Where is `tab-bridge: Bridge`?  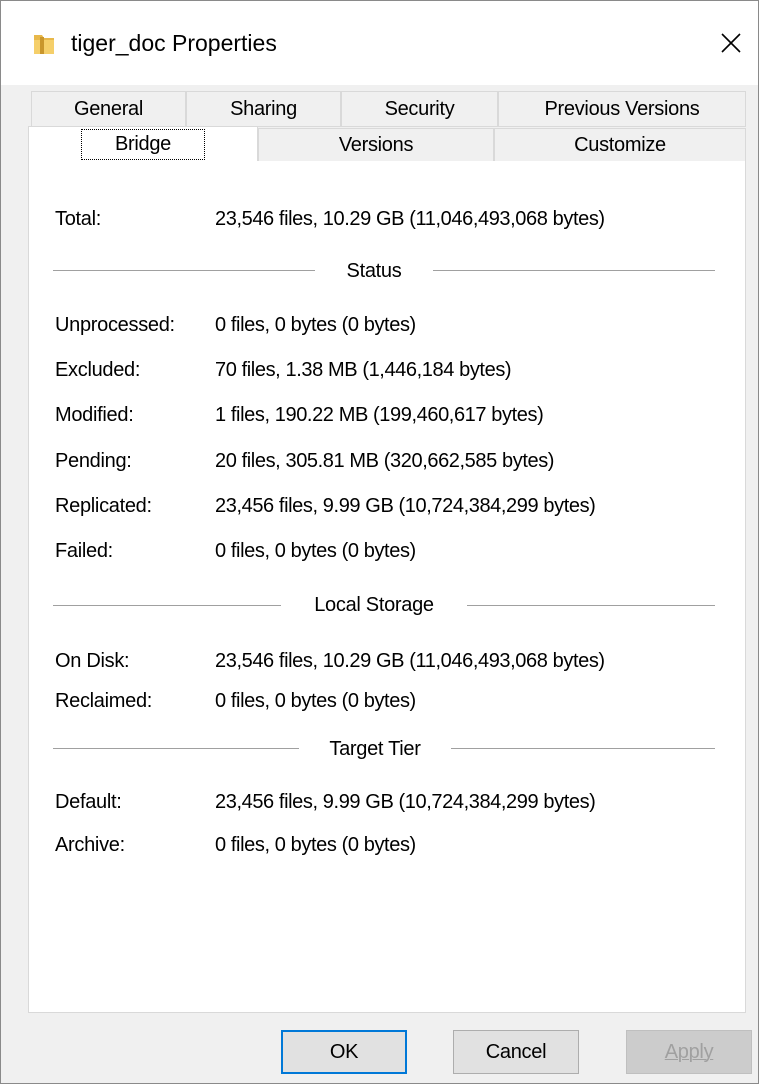
tab-bridge: Bridge is located at coordinates (143, 144).